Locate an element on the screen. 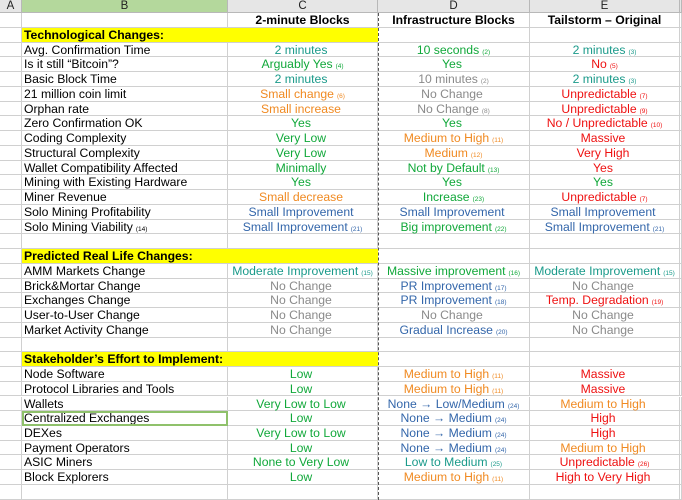 This screenshot has width=682, height=500. value-cell-c: Small decrease is located at coordinates (303, 197).